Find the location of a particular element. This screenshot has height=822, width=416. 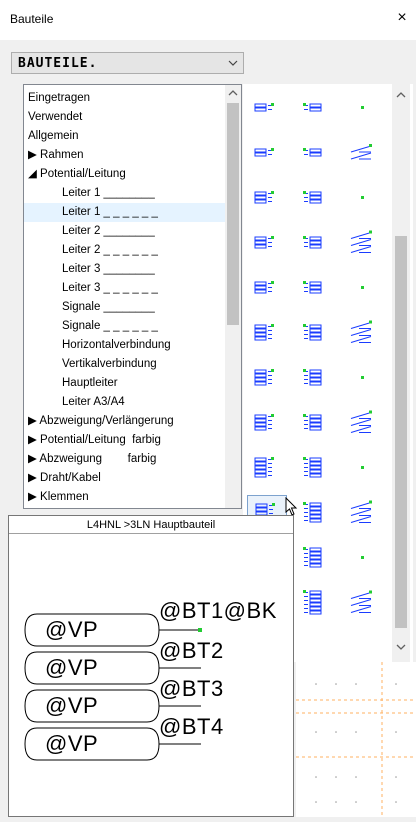

tree-item: Hauptleiter is located at coordinates (71, 383).